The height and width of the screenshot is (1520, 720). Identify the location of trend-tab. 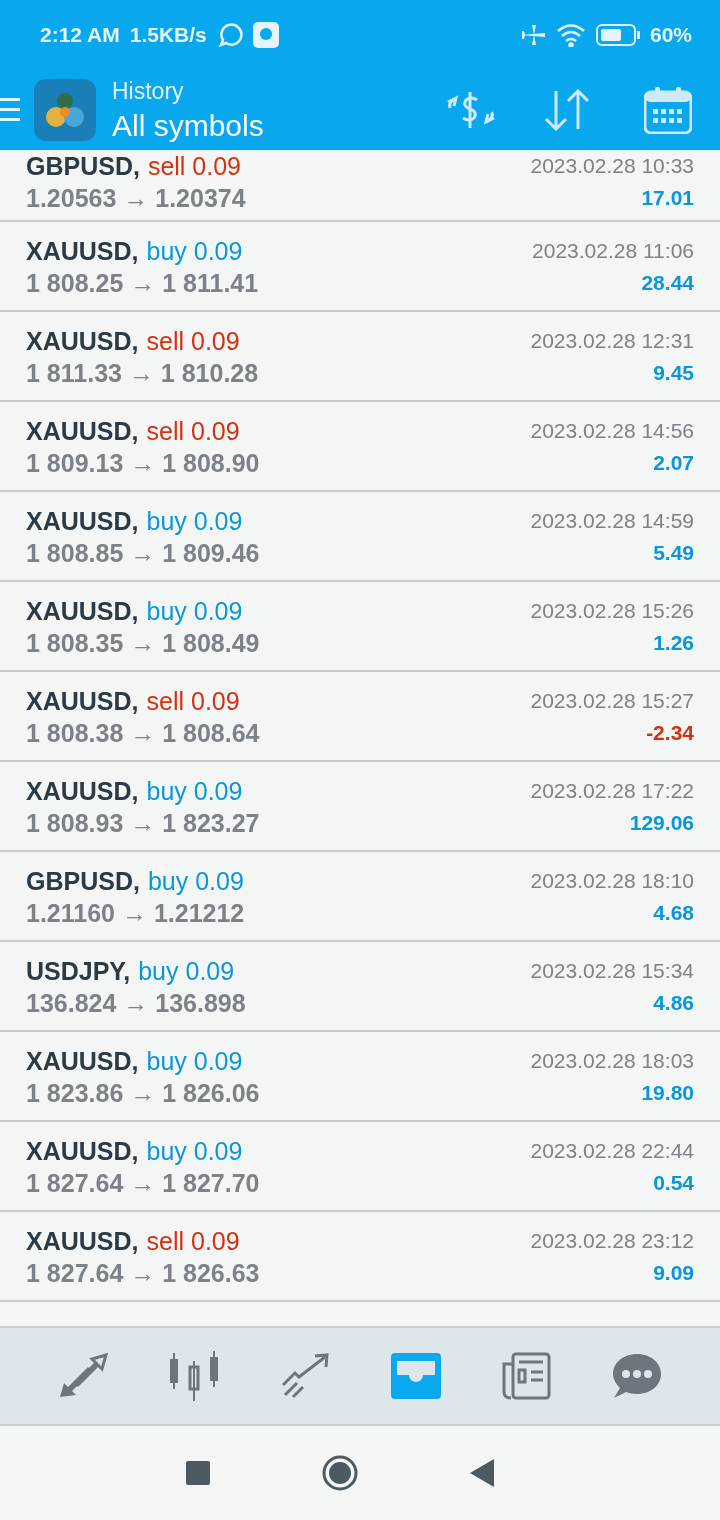
(305, 1376).